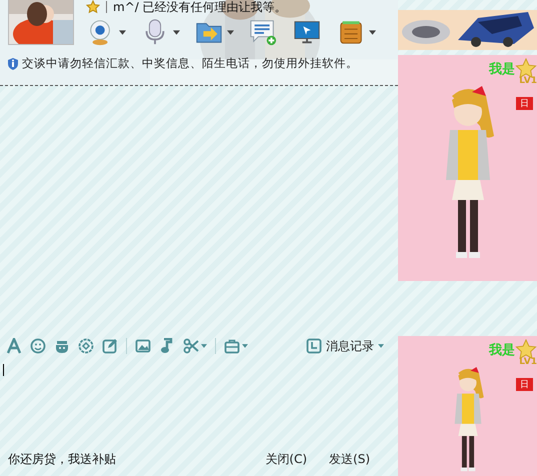 Image resolution: width=537 pixels, height=476 pixels. What do you see at coordinates (314, 346) in the screenshot?
I see `history-icon` at bounding box center [314, 346].